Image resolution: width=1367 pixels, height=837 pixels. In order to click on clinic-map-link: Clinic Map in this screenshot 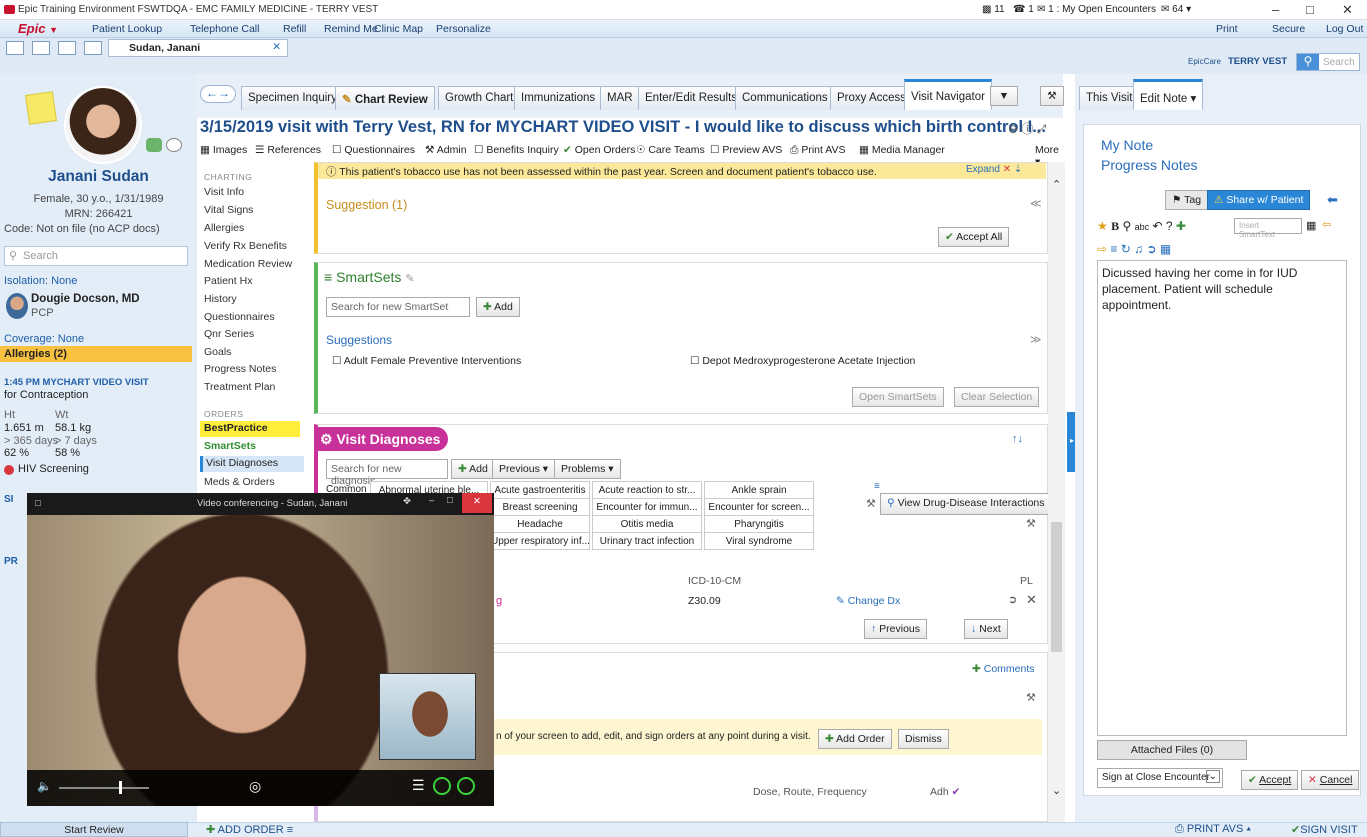, I will do `click(398, 29)`.